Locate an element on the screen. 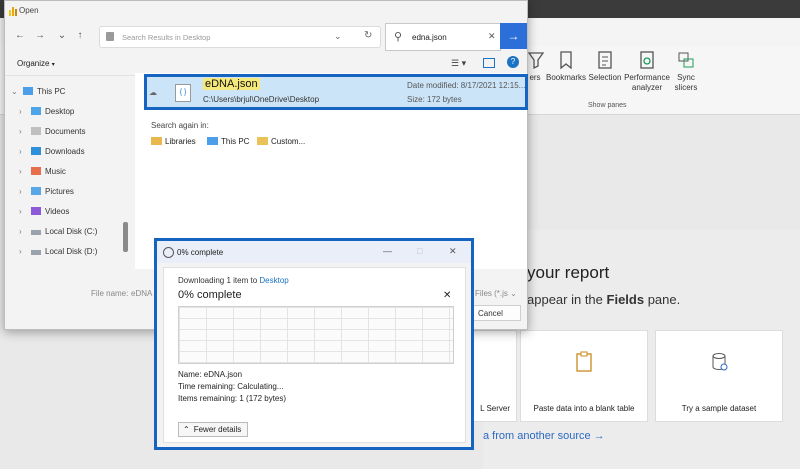  pictures-icon is located at coordinates (36, 191).